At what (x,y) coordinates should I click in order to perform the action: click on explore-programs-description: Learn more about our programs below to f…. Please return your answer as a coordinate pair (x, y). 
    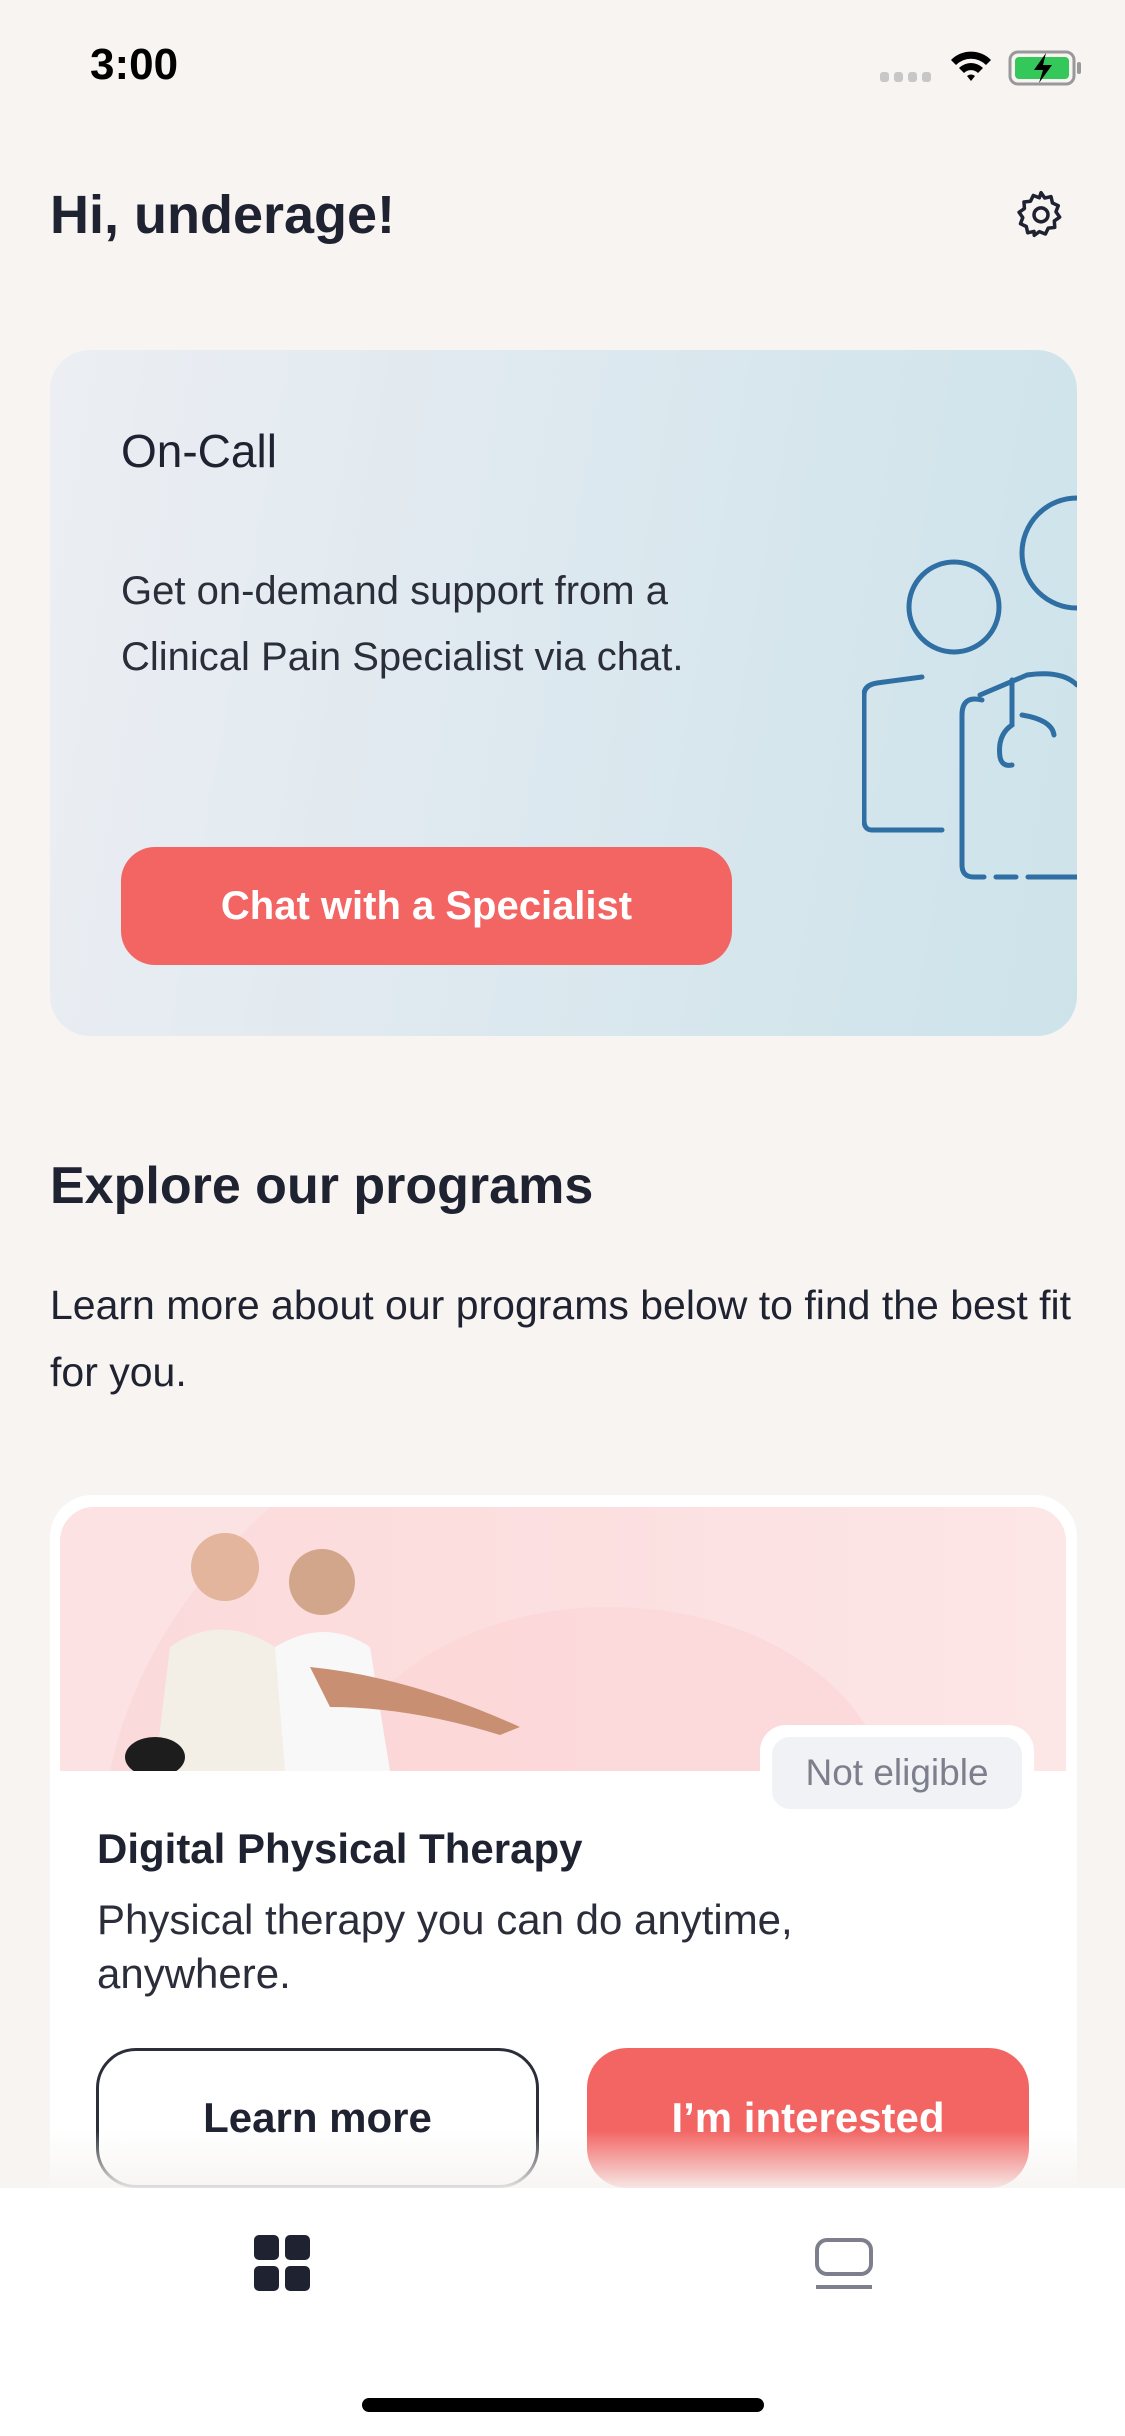
    Looking at the image, I should click on (561, 1338).